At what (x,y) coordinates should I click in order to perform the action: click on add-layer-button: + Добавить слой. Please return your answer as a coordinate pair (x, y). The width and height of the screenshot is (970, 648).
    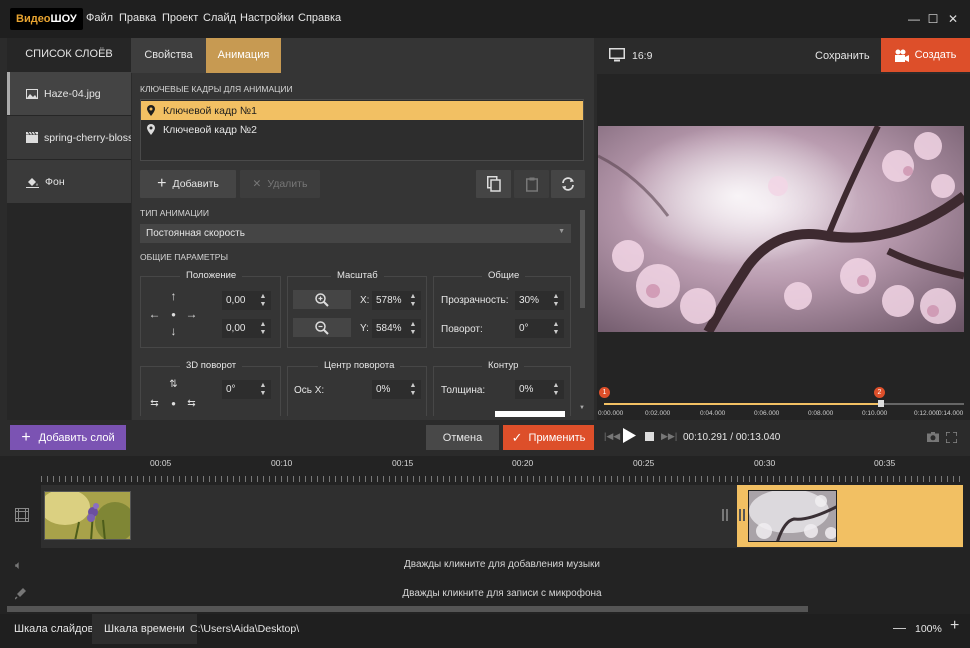
    Looking at the image, I should click on (68, 437).